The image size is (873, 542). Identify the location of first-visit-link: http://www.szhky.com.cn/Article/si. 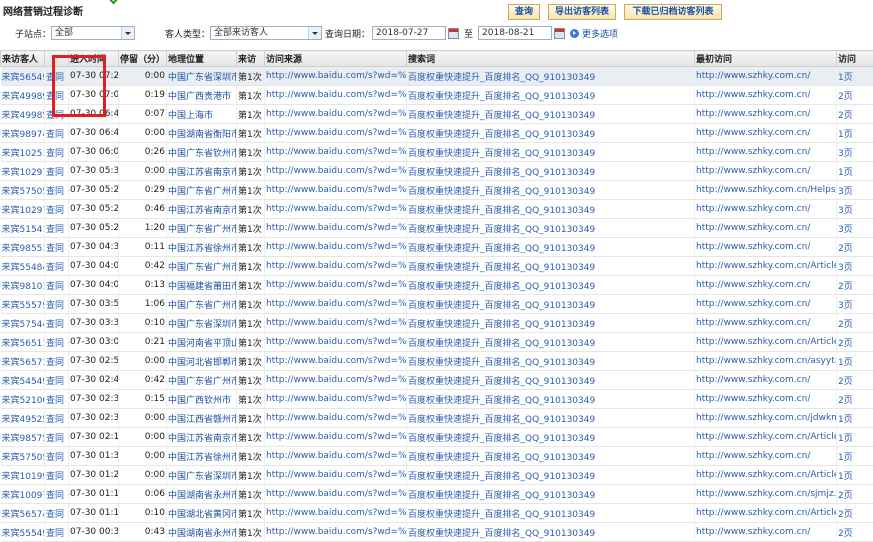
(766, 475).